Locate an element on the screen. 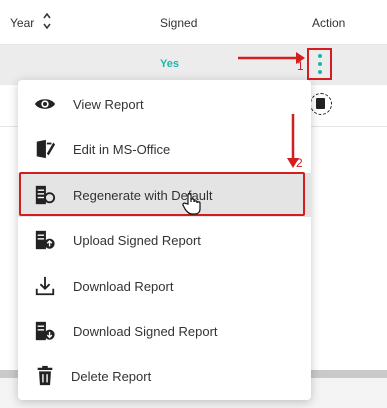 This screenshot has height=408, width=387. menu-item-label: Download Signed Report is located at coordinates (145, 331).